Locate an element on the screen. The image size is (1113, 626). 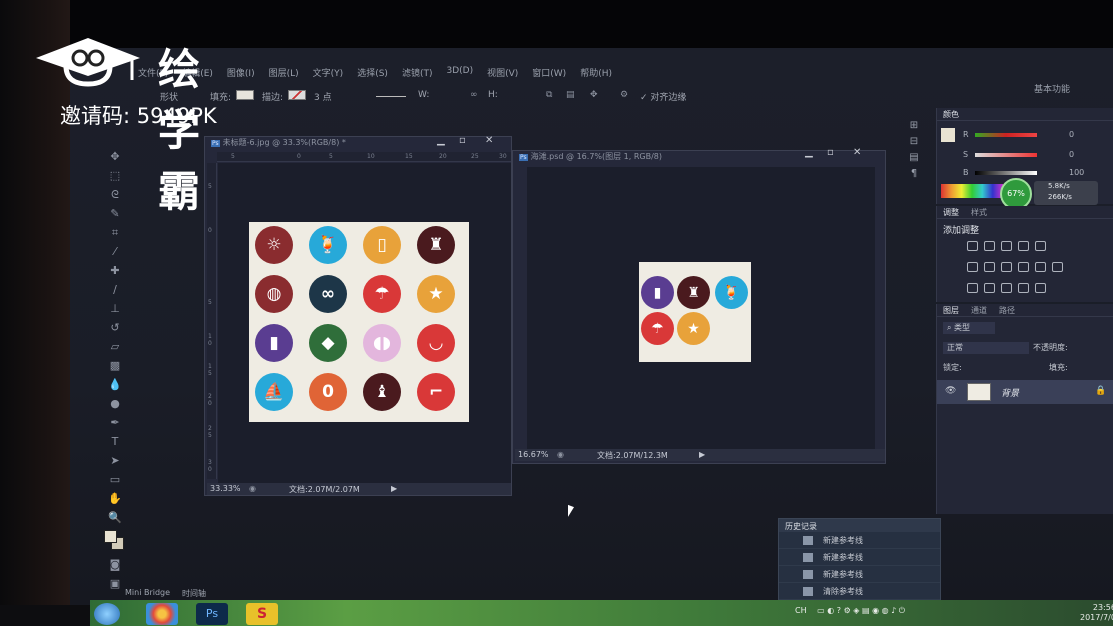
layers-tab: 图层 is located at coordinates (951, 310).